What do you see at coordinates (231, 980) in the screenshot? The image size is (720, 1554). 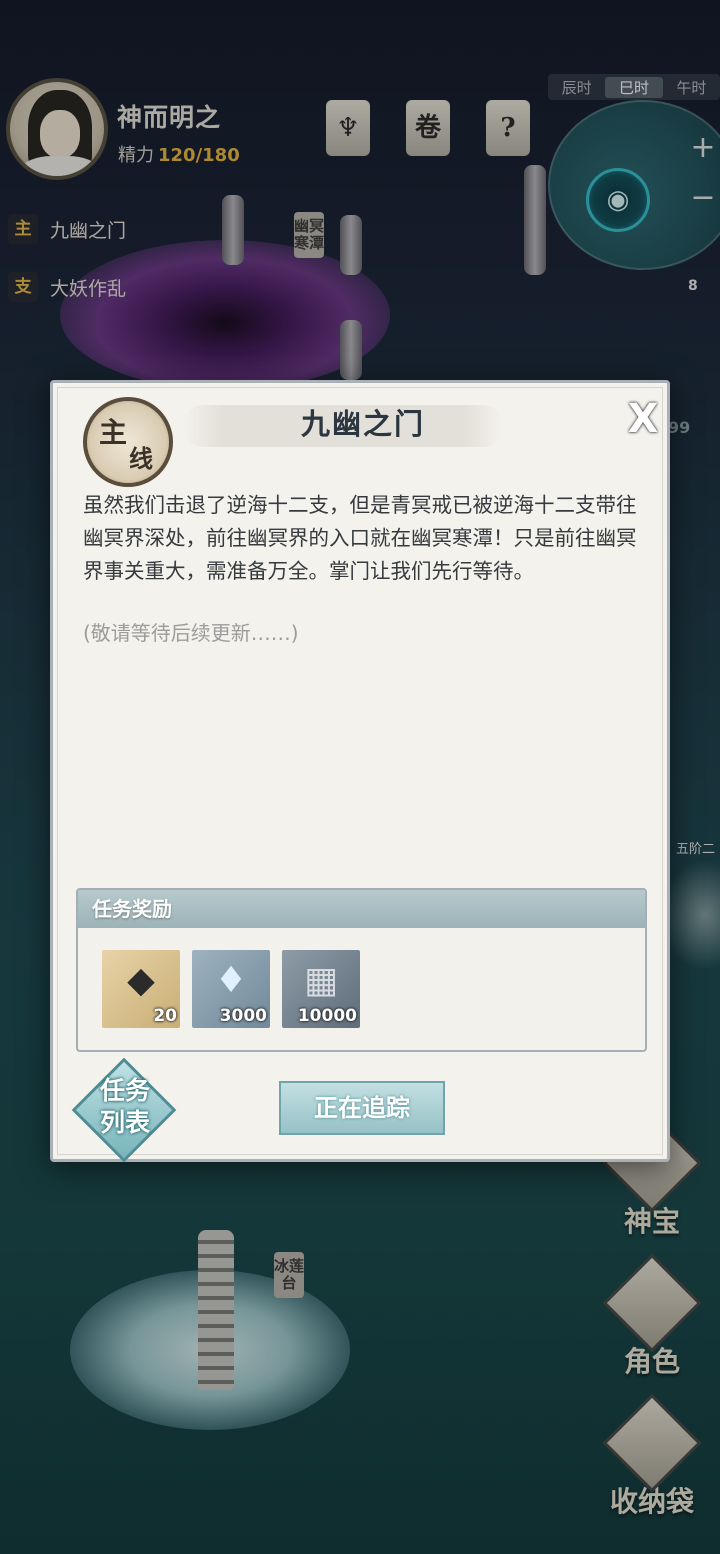 I see `spirit-stone-icon: ♦` at bounding box center [231, 980].